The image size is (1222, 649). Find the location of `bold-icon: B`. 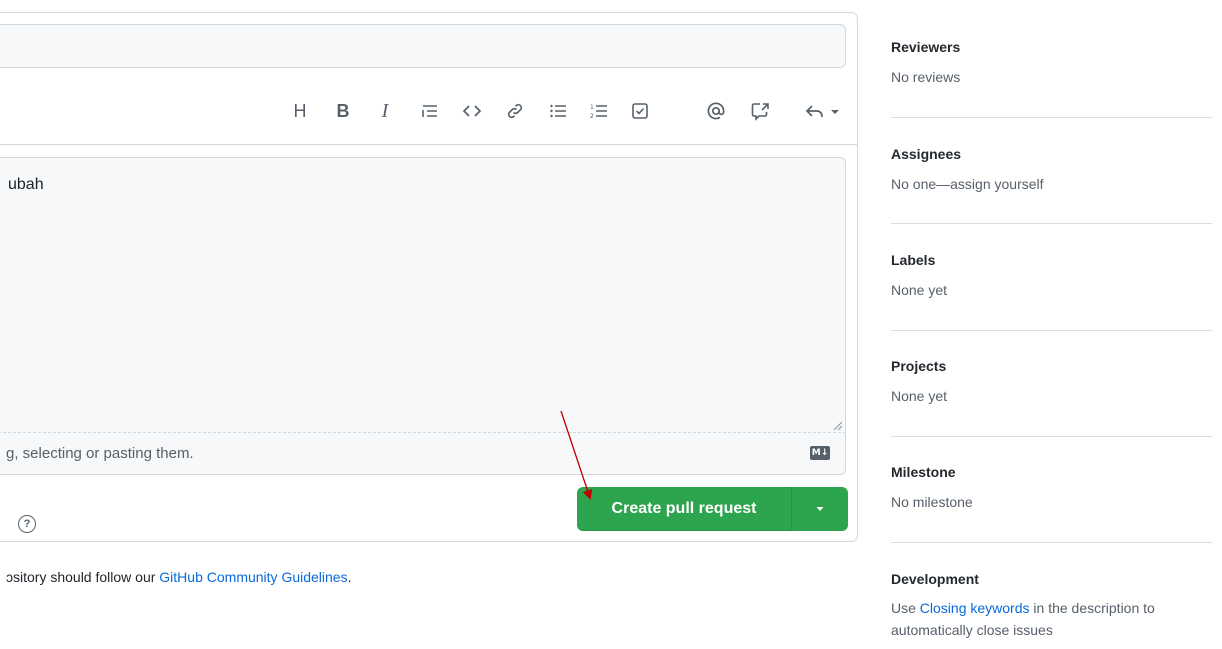

bold-icon: B is located at coordinates (343, 111).